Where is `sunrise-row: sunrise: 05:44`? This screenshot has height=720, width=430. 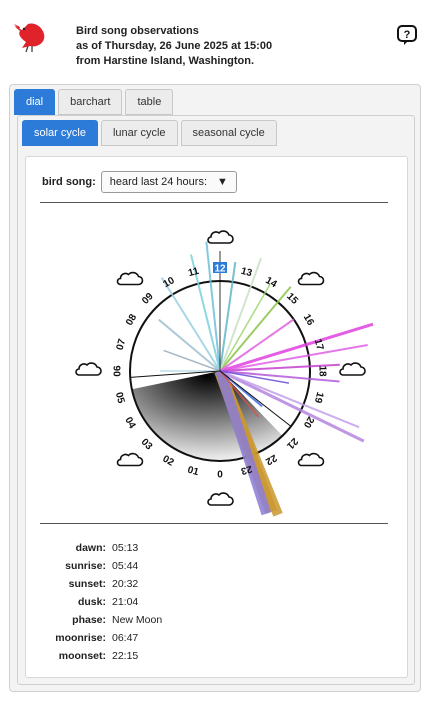
sunrise-row: sunrise: 05:44 is located at coordinates (102, 566).